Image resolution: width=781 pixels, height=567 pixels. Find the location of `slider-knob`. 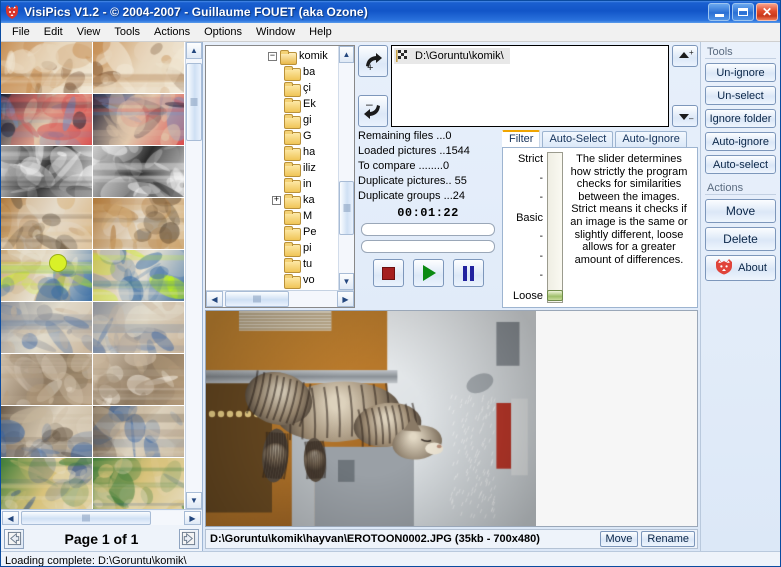

slider-knob is located at coordinates (555, 295).